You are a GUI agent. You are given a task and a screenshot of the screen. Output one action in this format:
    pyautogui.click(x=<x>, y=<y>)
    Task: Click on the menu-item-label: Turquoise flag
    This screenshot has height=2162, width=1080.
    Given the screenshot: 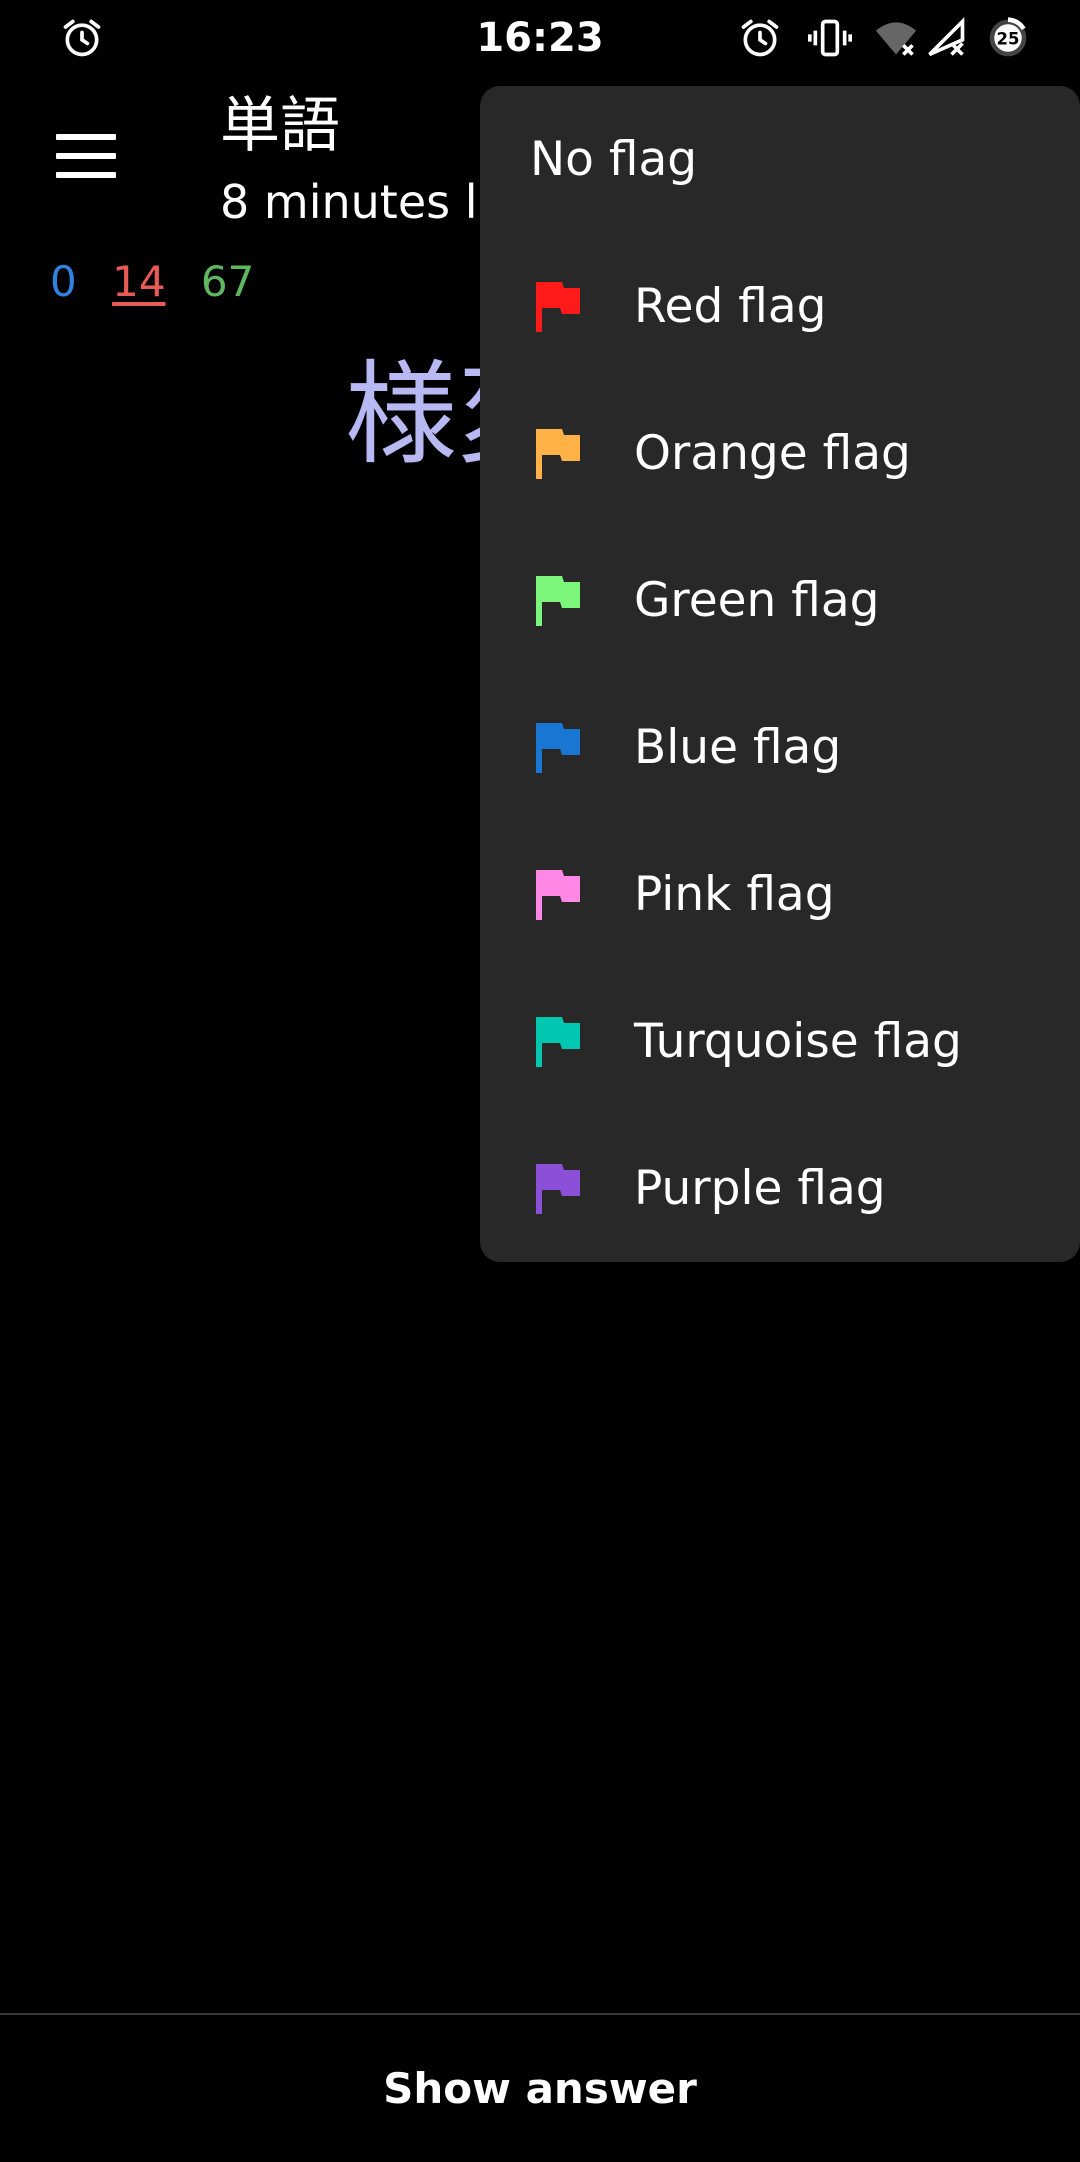 What is the action you would take?
    pyautogui.click(x=798, y=1041)
    